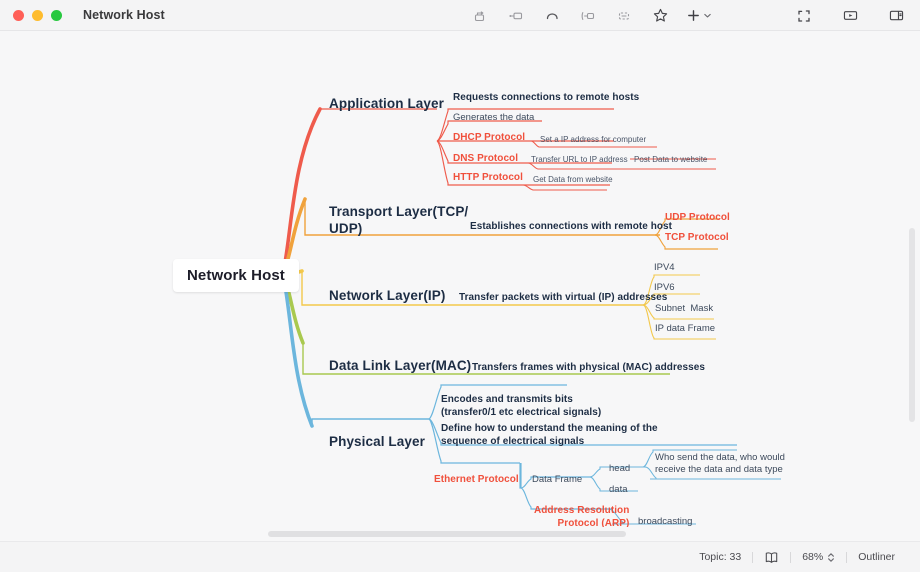 The height and width of the screenshot is (572, 920). What do you see at coordinates (664, 268) in the screenshot?
I see `topic-ipv4: IPV4` at bounding box center [664, 268].